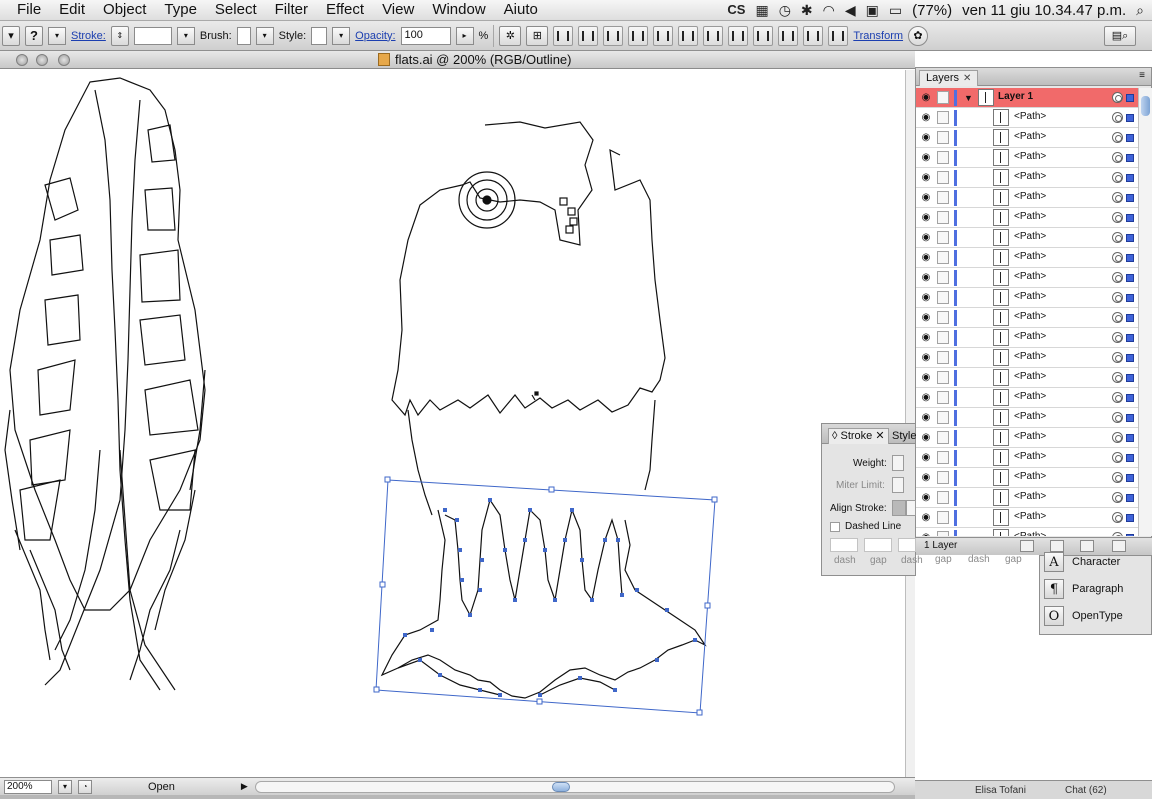  I want to click on time-machine-icon: ◷, so click(785, 10).